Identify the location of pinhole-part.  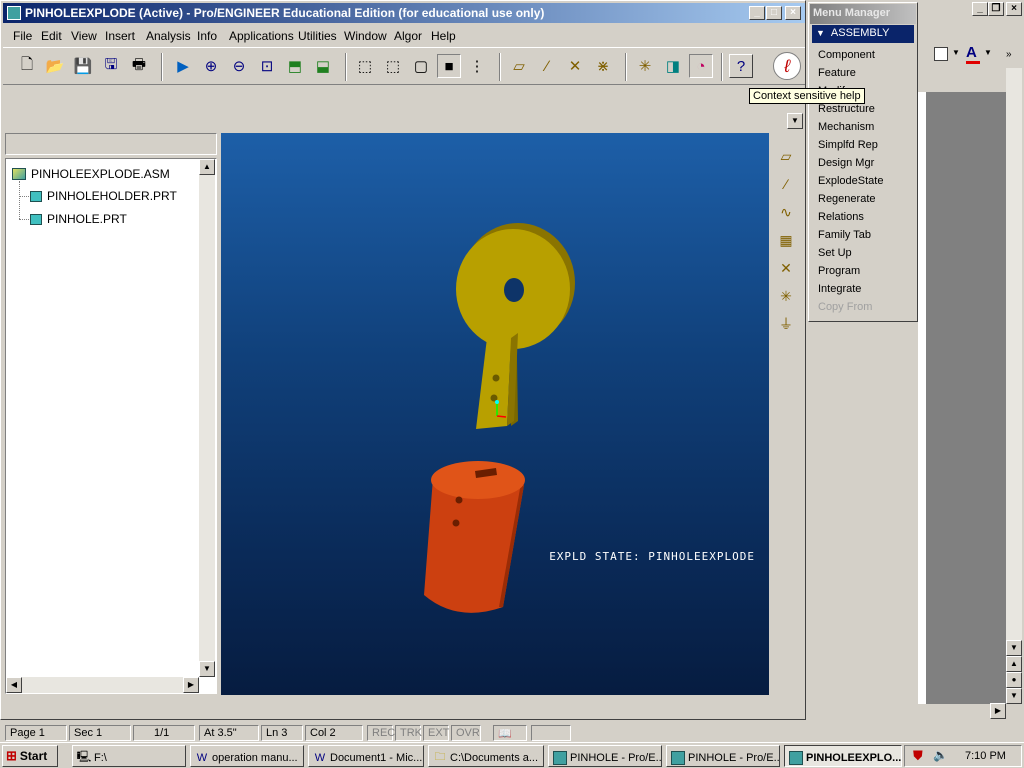
(474, 537).